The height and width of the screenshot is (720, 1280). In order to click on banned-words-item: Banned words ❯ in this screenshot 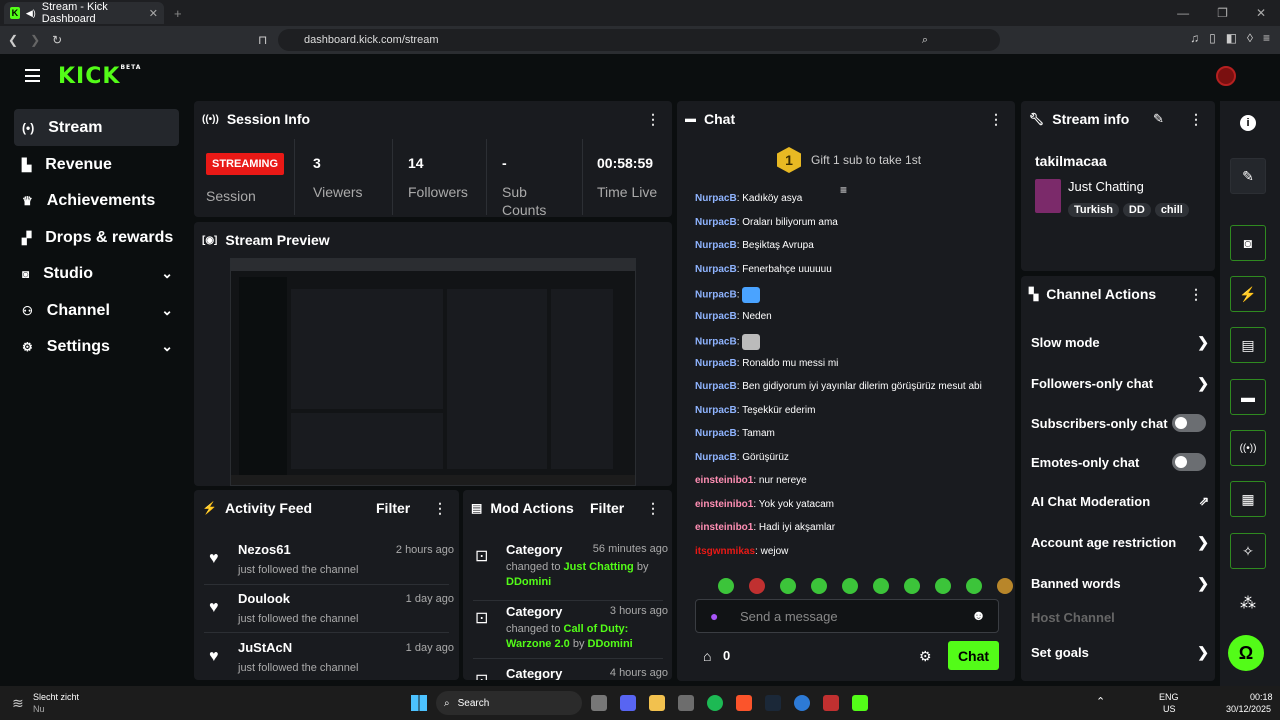, I will do `click(1120, 583)`.